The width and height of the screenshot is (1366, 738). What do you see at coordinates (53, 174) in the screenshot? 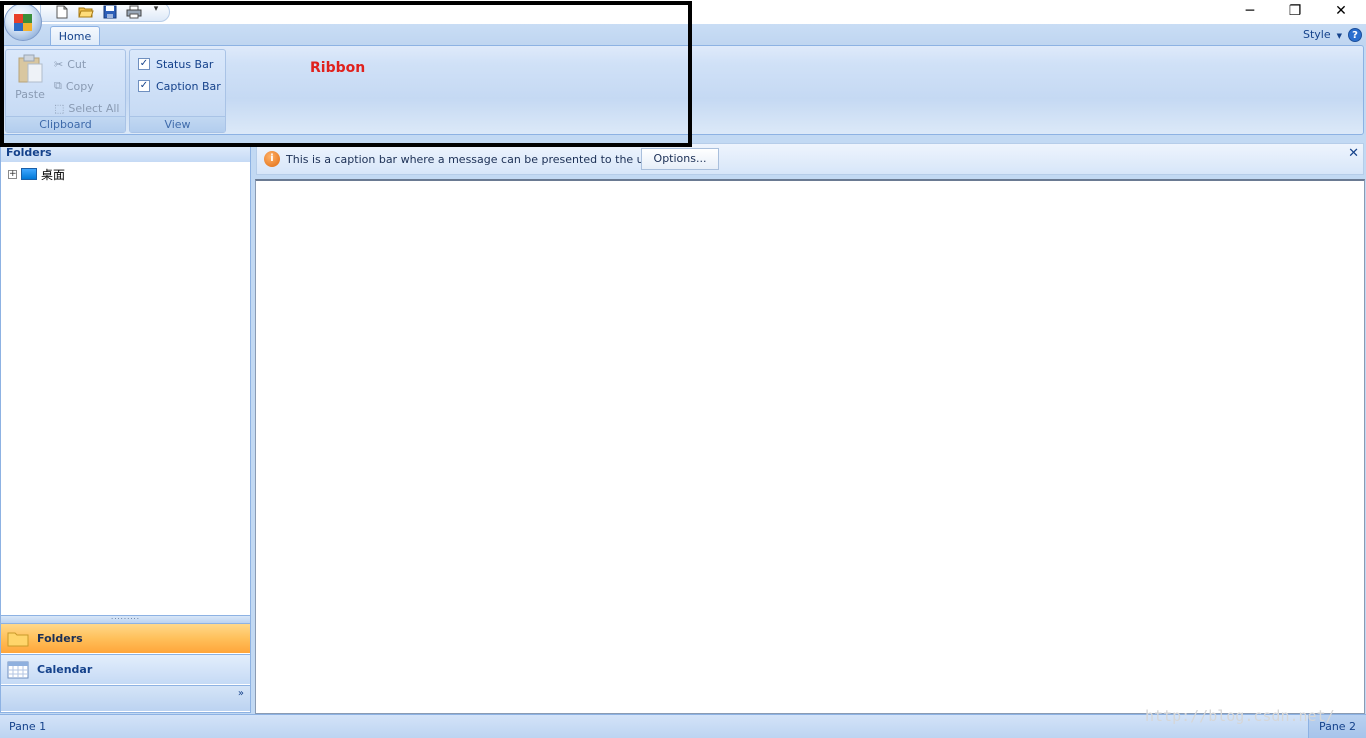
I see `tree-item-label: 桌面` at bounding box center [53, 174].